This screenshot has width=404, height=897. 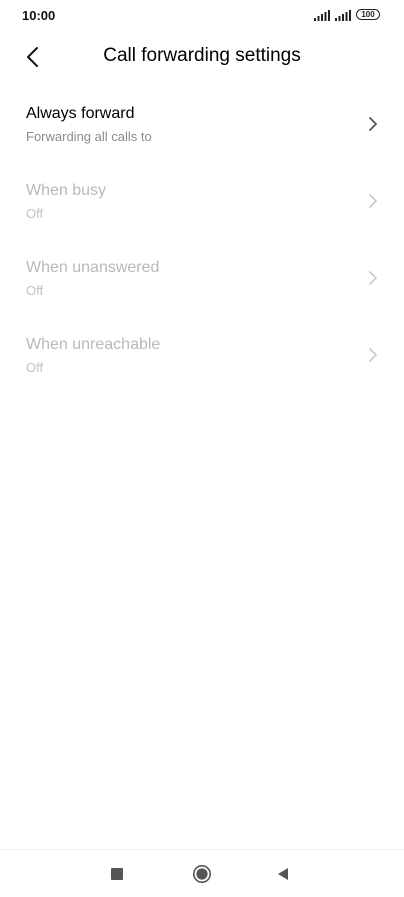 What do you see at coordinates (202, 16) in the screenshot?
I see `status-bar: 10:00 100` at bounding box center [202, 16].